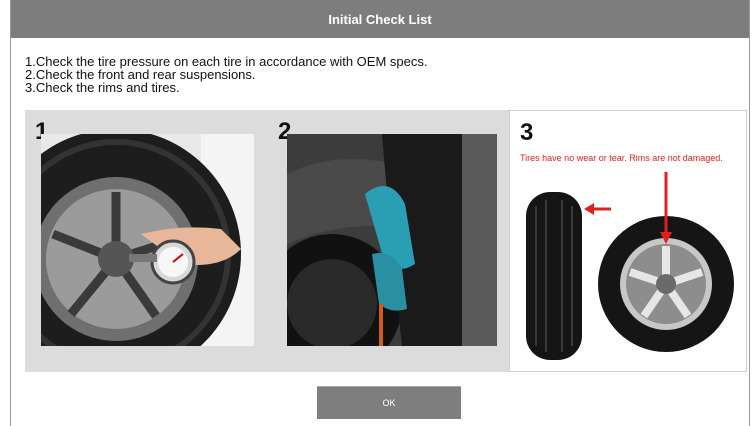 This screenshot has height=426, width=756. Describe the element at coordinates (527, 132) in the screenshot. I see `panel-number: 3` at that location.